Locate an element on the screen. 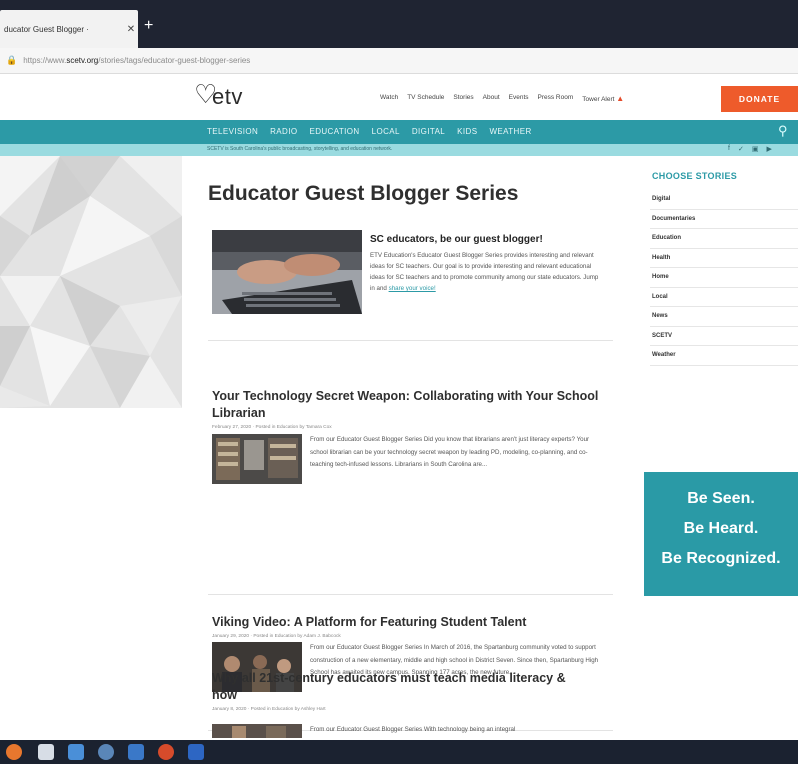  share-voice-link: share your voice! is located at coordinates (412, 288).